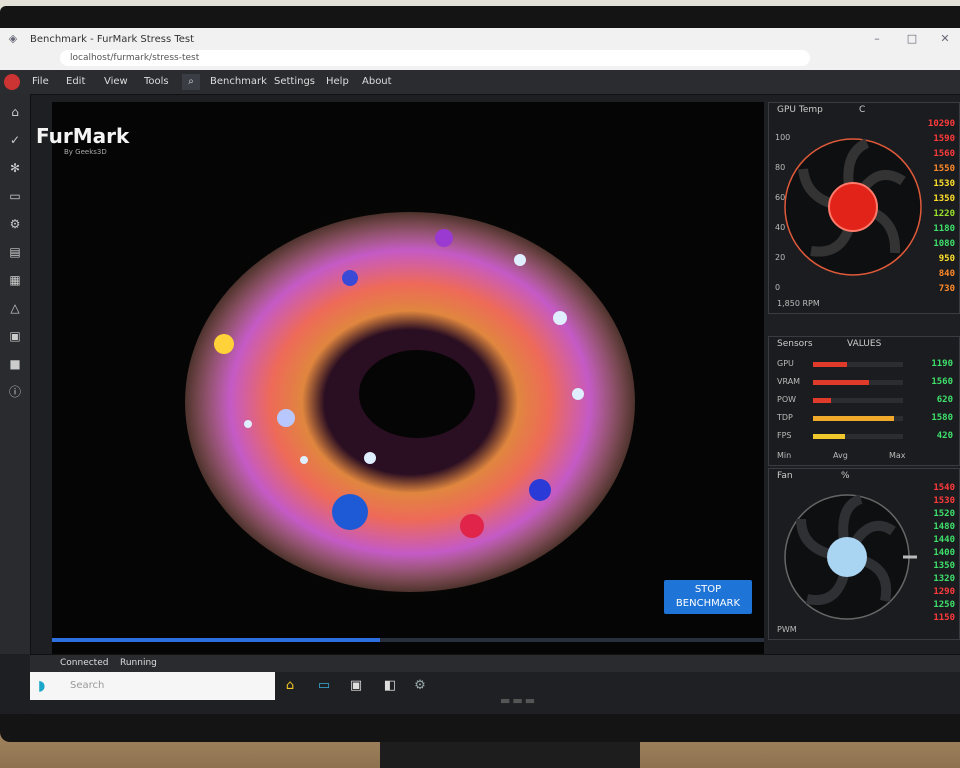 This screenshot has width=960, height=768. I want to click on chart-icon: ▤, so click(15, 252).